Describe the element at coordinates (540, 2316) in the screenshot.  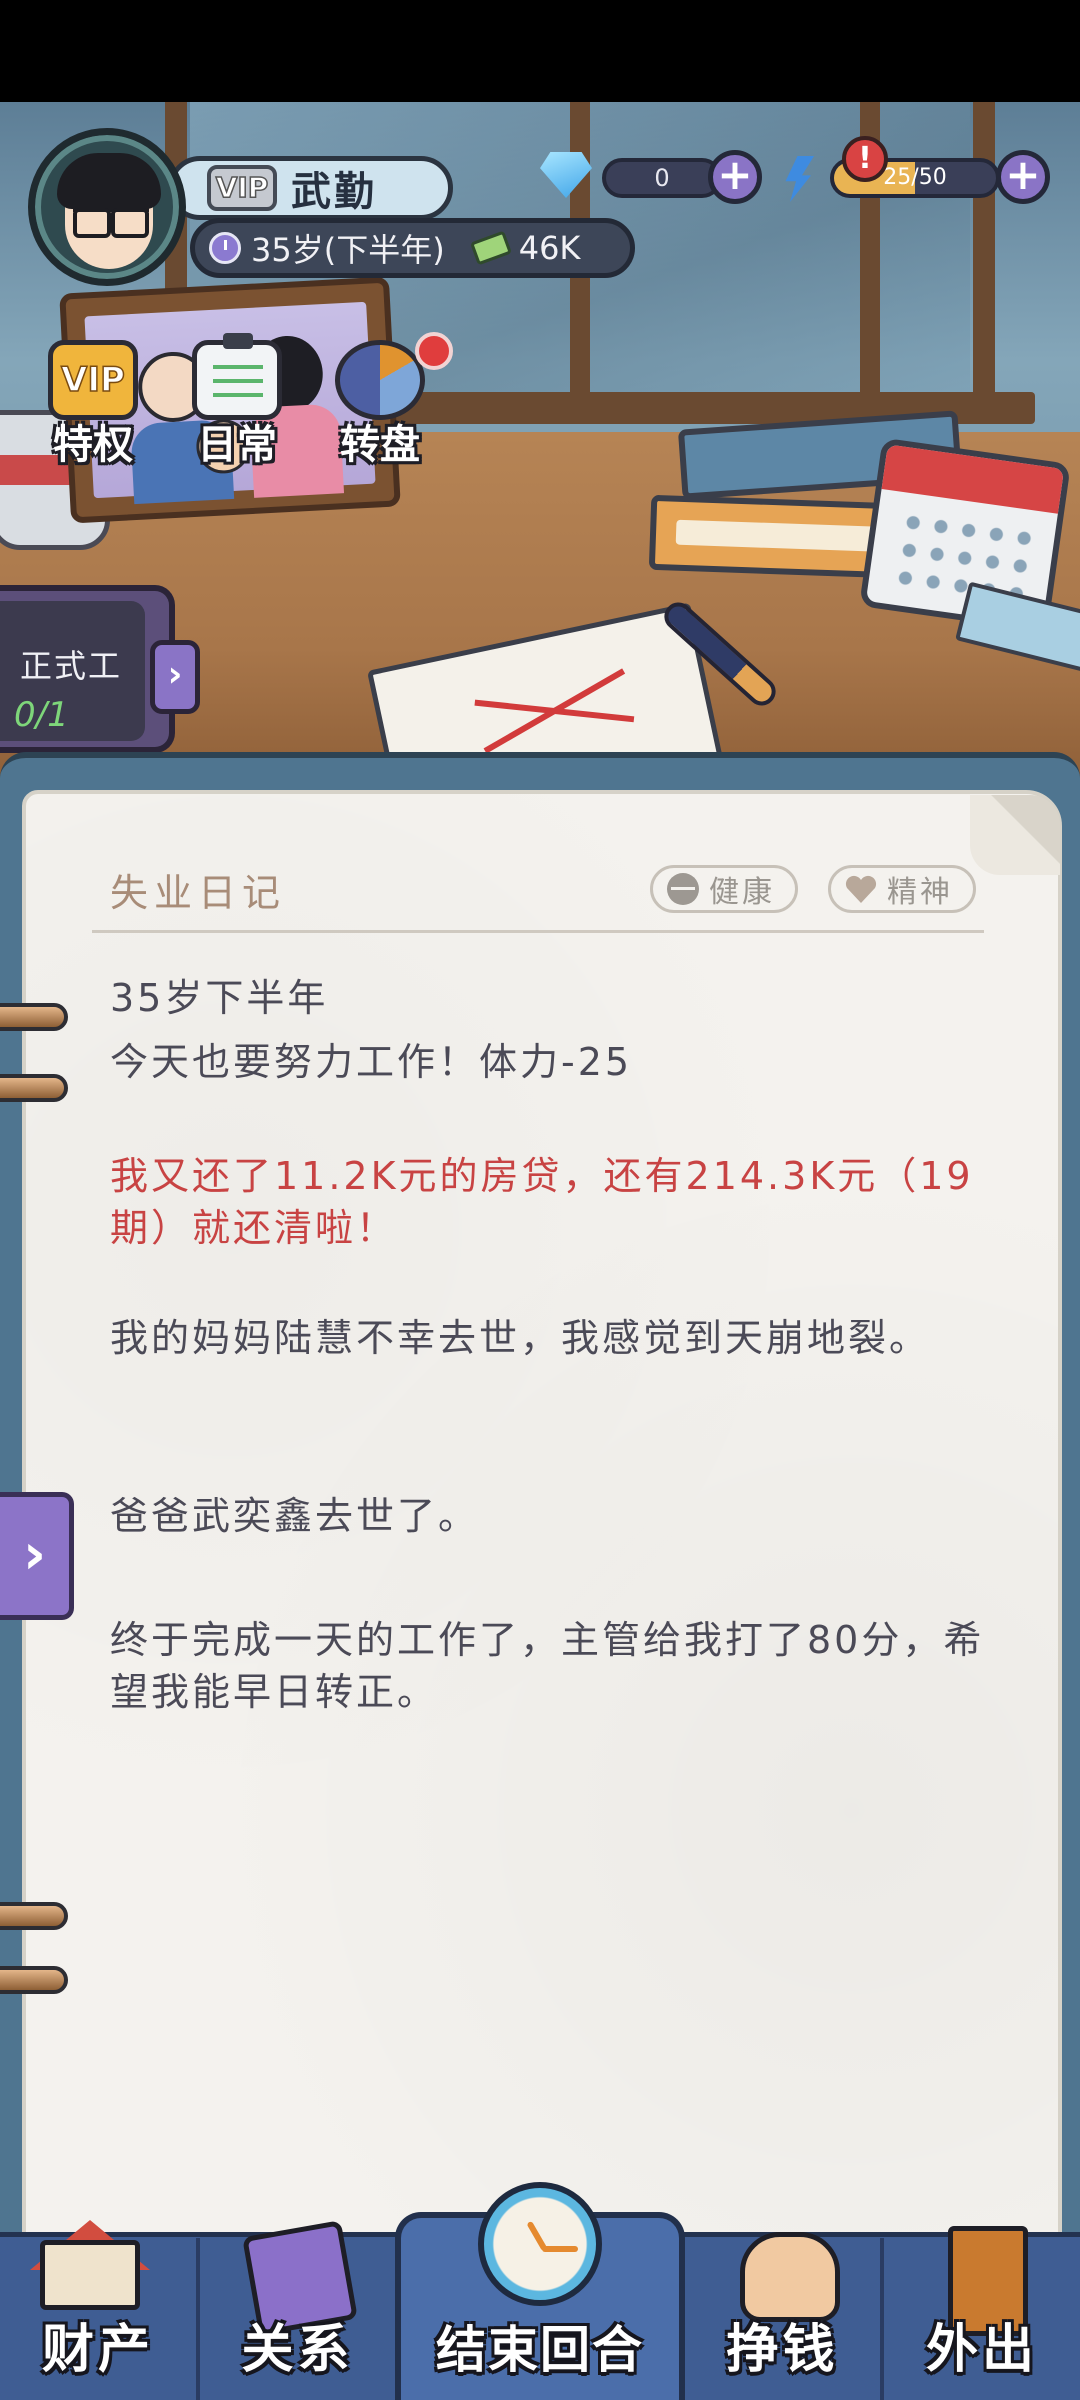
I see `end-turn-label-wrap: 结束回合` at that location.